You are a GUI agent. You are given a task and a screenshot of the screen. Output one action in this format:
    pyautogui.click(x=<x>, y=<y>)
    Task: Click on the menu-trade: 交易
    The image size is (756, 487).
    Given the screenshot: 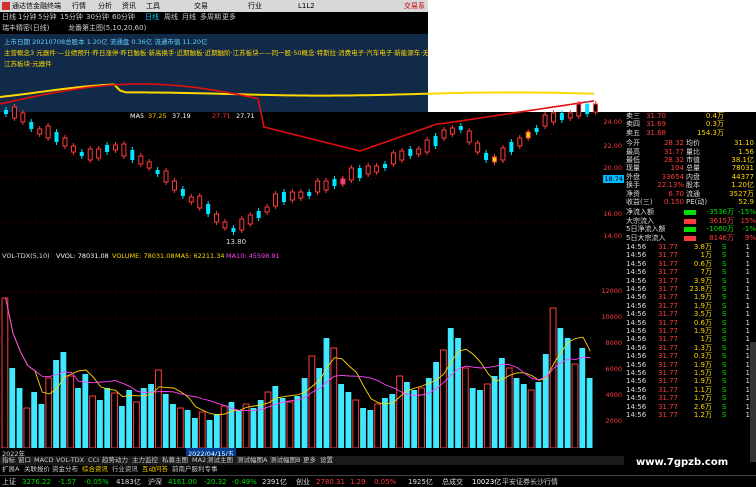 What is the action you would take?
    pyautogui.click(x=201, y=6)
    